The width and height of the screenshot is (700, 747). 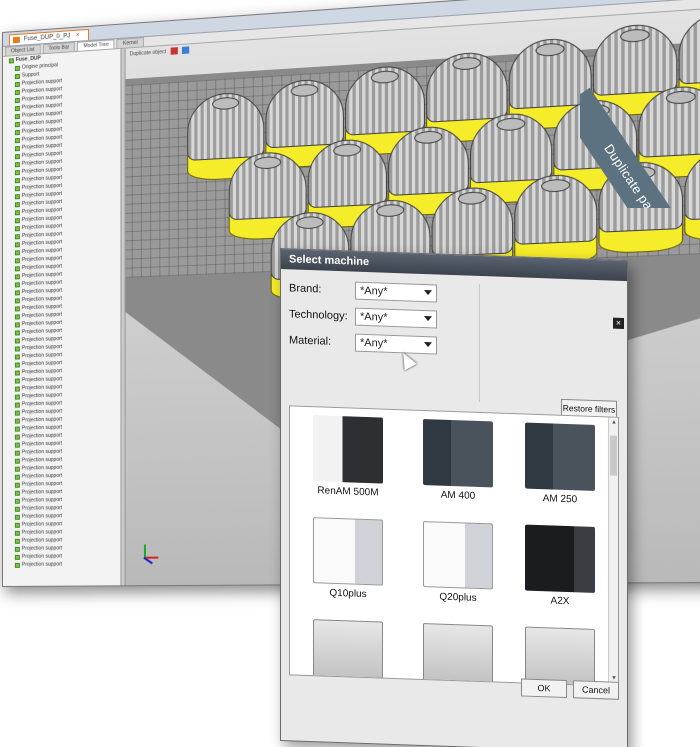 I want to click on tree-item: Projection support, so click(x=61, y=564).